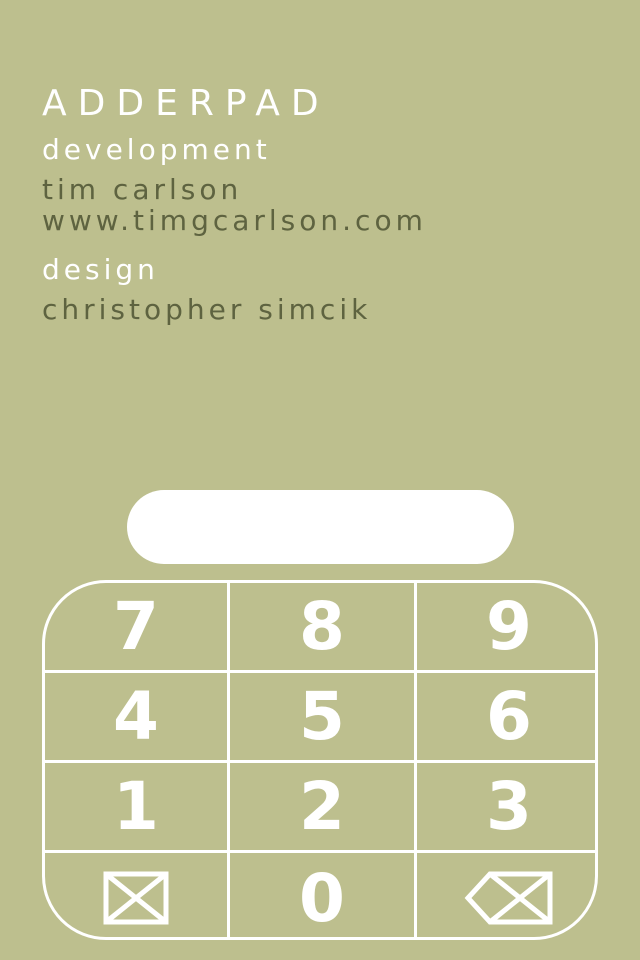 The image size is (640, 960). I want to click on key-4: 4, so click(137, 718).